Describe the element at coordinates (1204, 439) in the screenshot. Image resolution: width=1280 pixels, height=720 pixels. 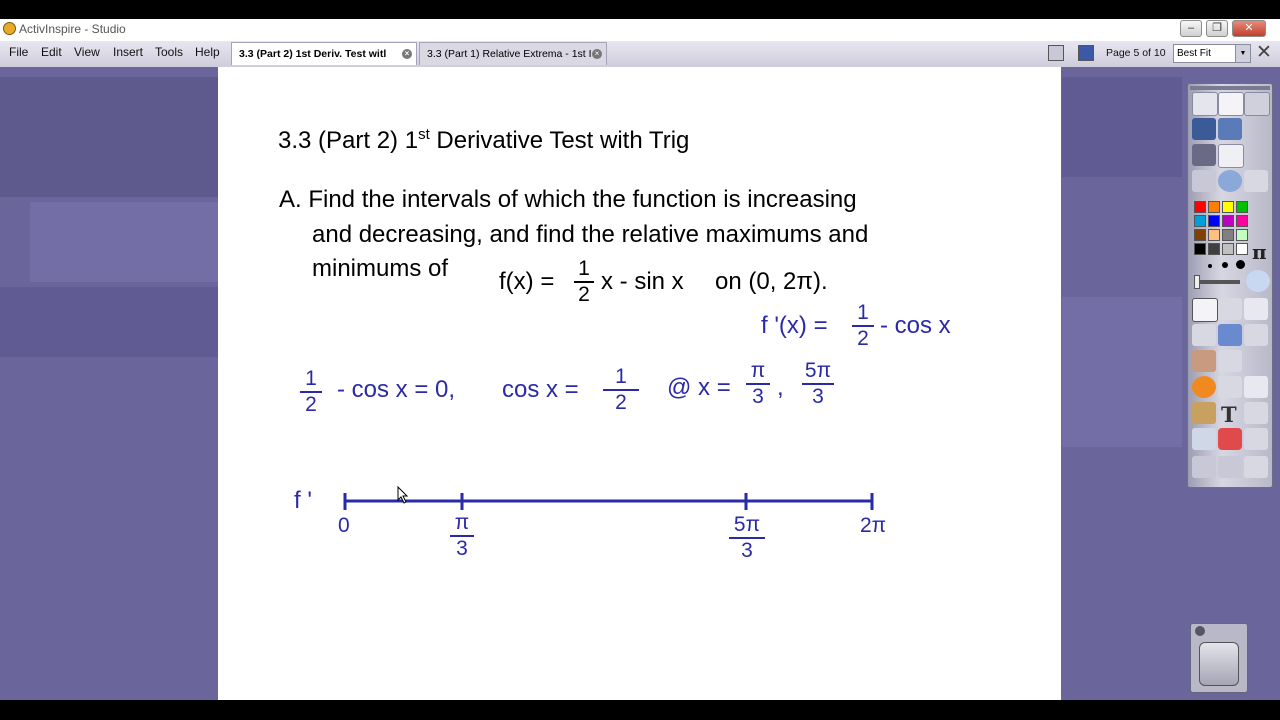
I see `revealer-icon` at that location.